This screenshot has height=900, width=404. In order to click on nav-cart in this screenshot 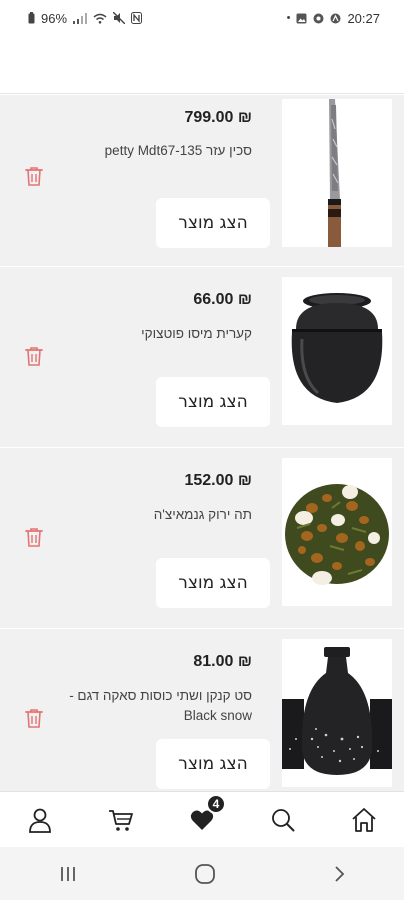, I will do `click(121, 820)`.